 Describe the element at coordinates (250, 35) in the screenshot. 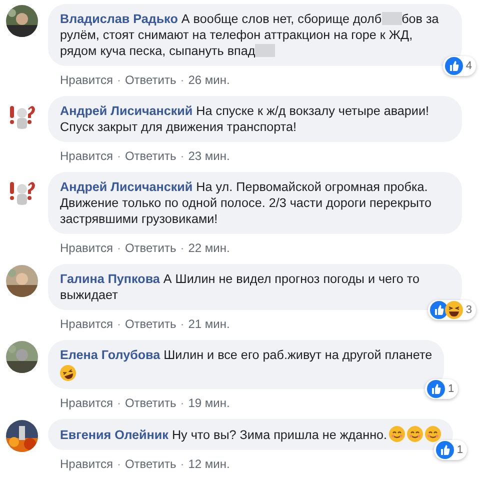

I see `comment-text: Владислав Радько А вообще слов нет, сборище долб бов за рулём, стоят снимают на телефон аттракцион на горе к ЖД, рядом куча песка, сыпануть впад` at that location.